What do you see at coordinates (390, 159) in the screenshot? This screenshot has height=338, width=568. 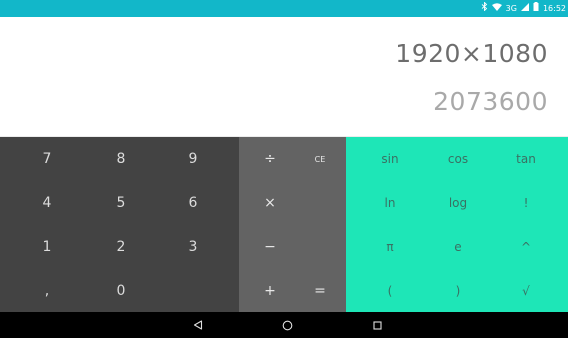 I see `sin-button: sin` at bounding box center [390, 159].